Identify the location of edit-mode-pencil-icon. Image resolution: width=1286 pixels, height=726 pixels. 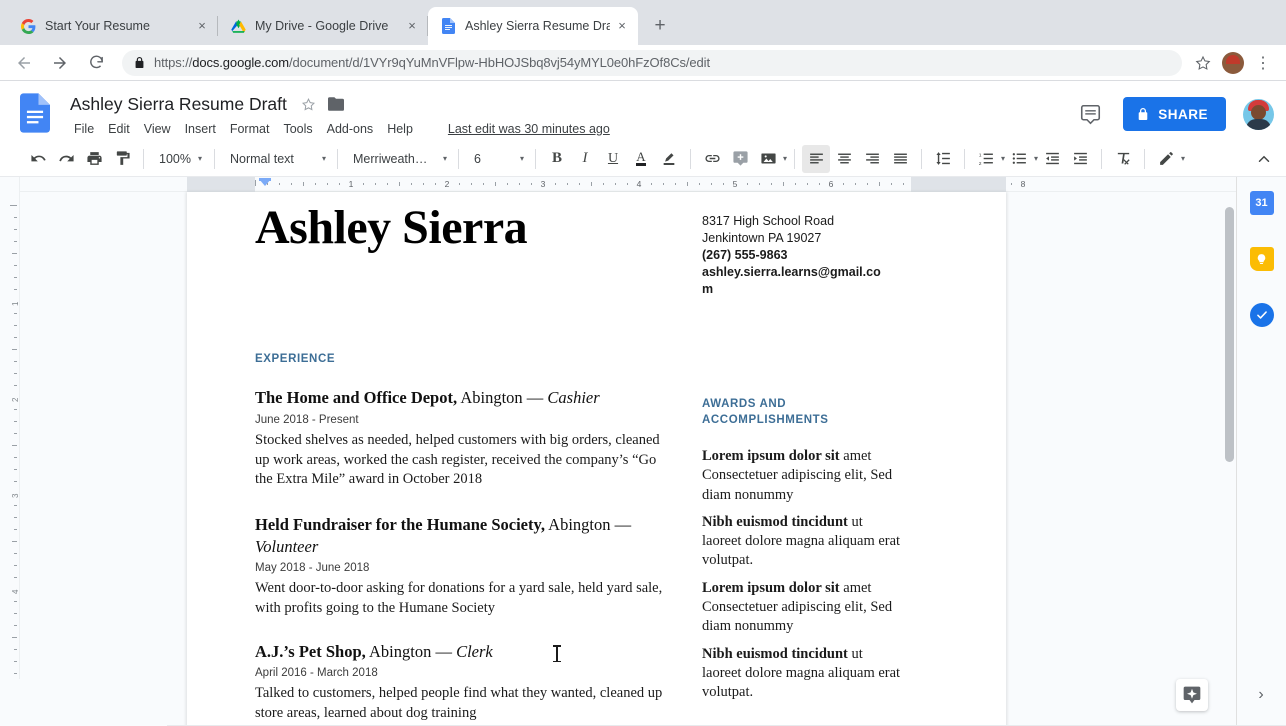
(1166, 159).